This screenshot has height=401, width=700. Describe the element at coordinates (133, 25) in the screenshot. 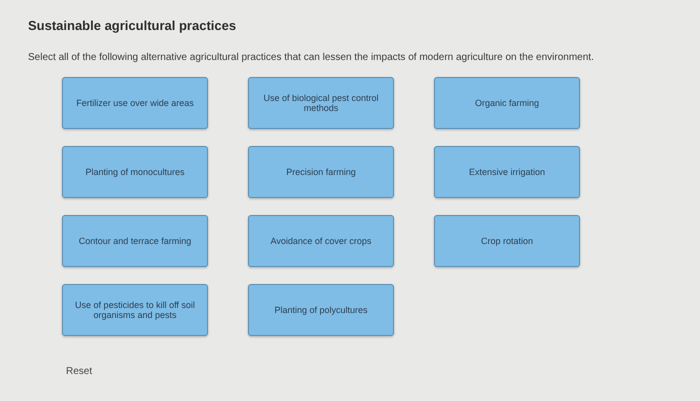

I see `question-title: Sustainable agricultural practices` at that location.